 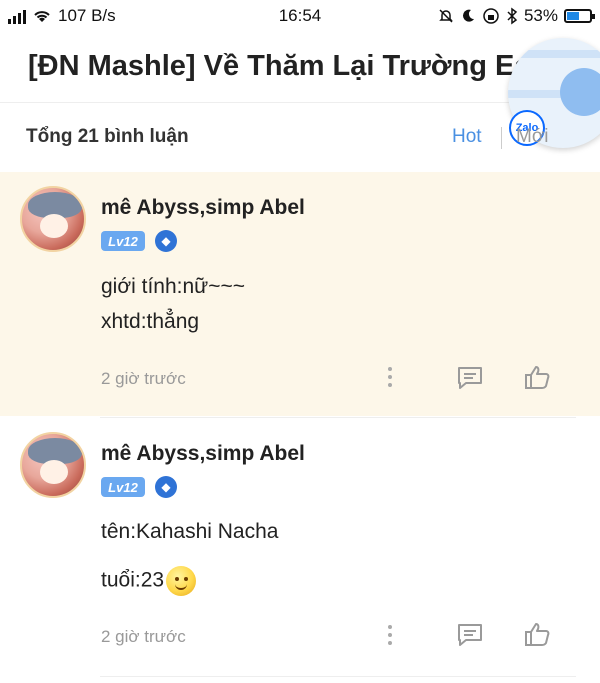 What do you see at coordinates (467, 137) in the screenshot?
I see `sort-hot-tab: Hot` at bounding box center [467, 137].